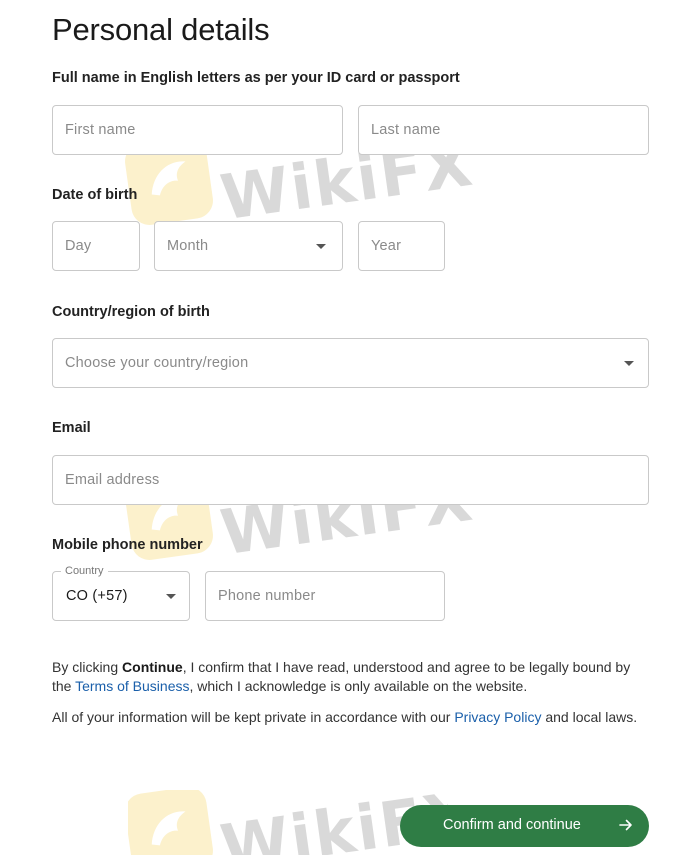 Image resolution: width=687 pixels, height=855 pixels. I want to click on mobile-phone-label: Mobile phone number, so click(127, 545).